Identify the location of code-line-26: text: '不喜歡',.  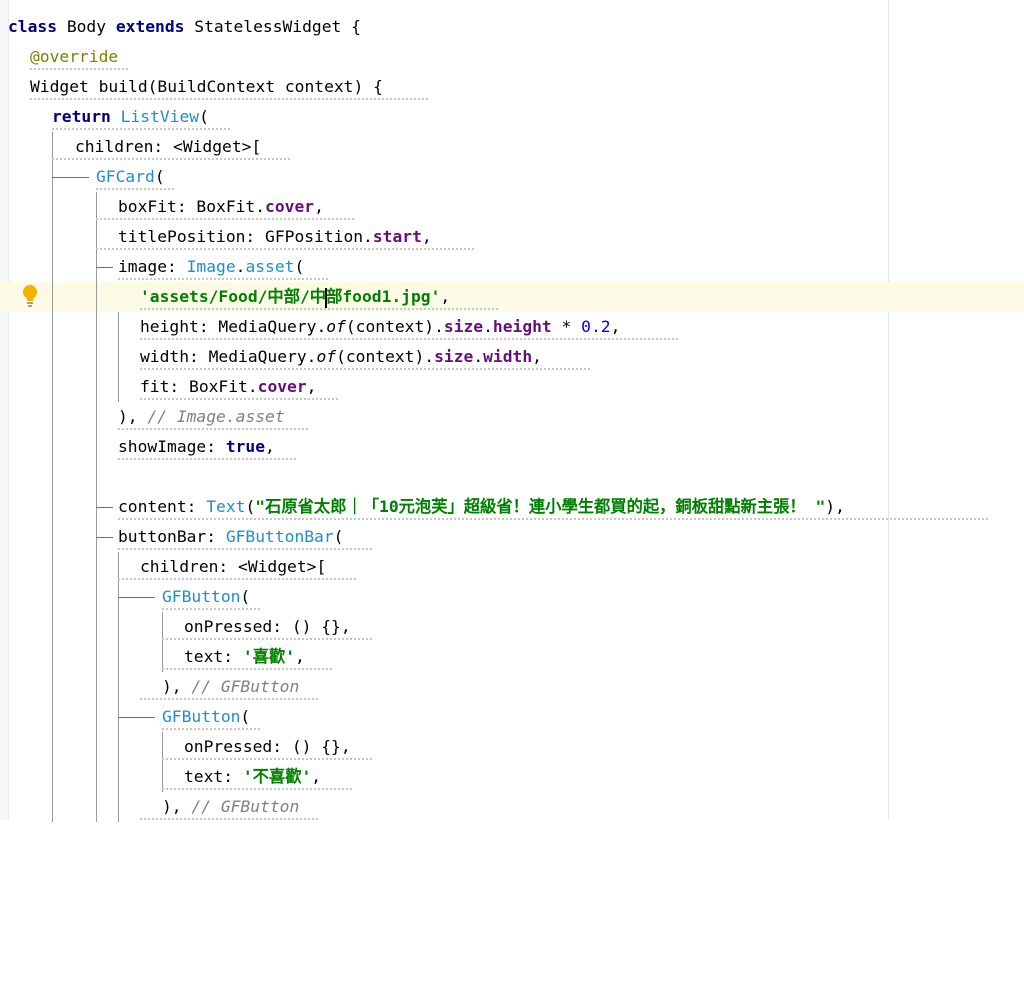
(512, 777).